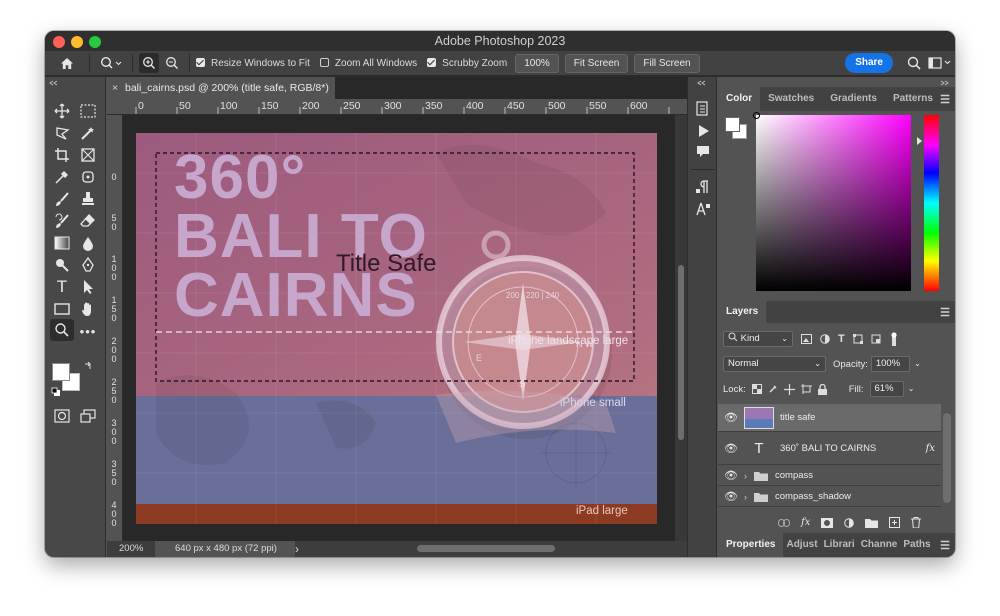 This screenshot has height=616, width=1000. What do you see at coordinates (56, 392) in the screenshot?
I see `default-colors-icon` at bounding box center [56, 392].